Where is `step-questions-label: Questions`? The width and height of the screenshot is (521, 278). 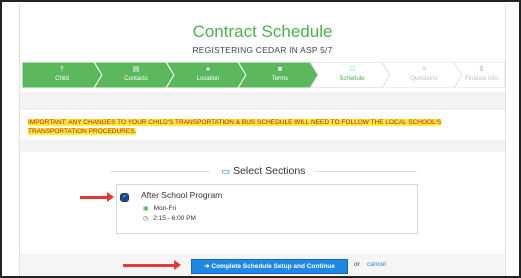 step-questions-label: Questions is located at coordinates (424, 79).